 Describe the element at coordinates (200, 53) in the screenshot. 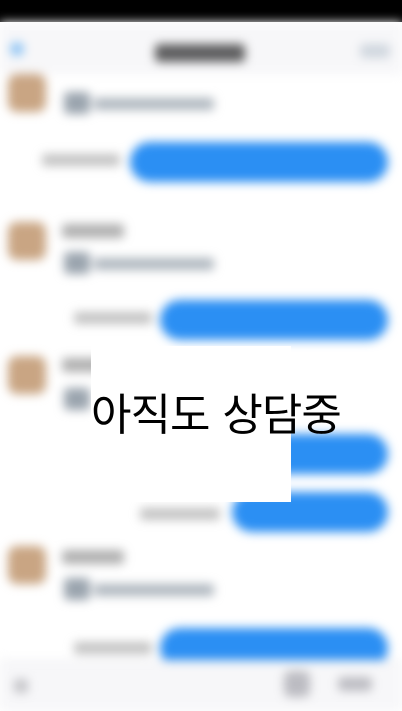

I see `page-title` at that location.